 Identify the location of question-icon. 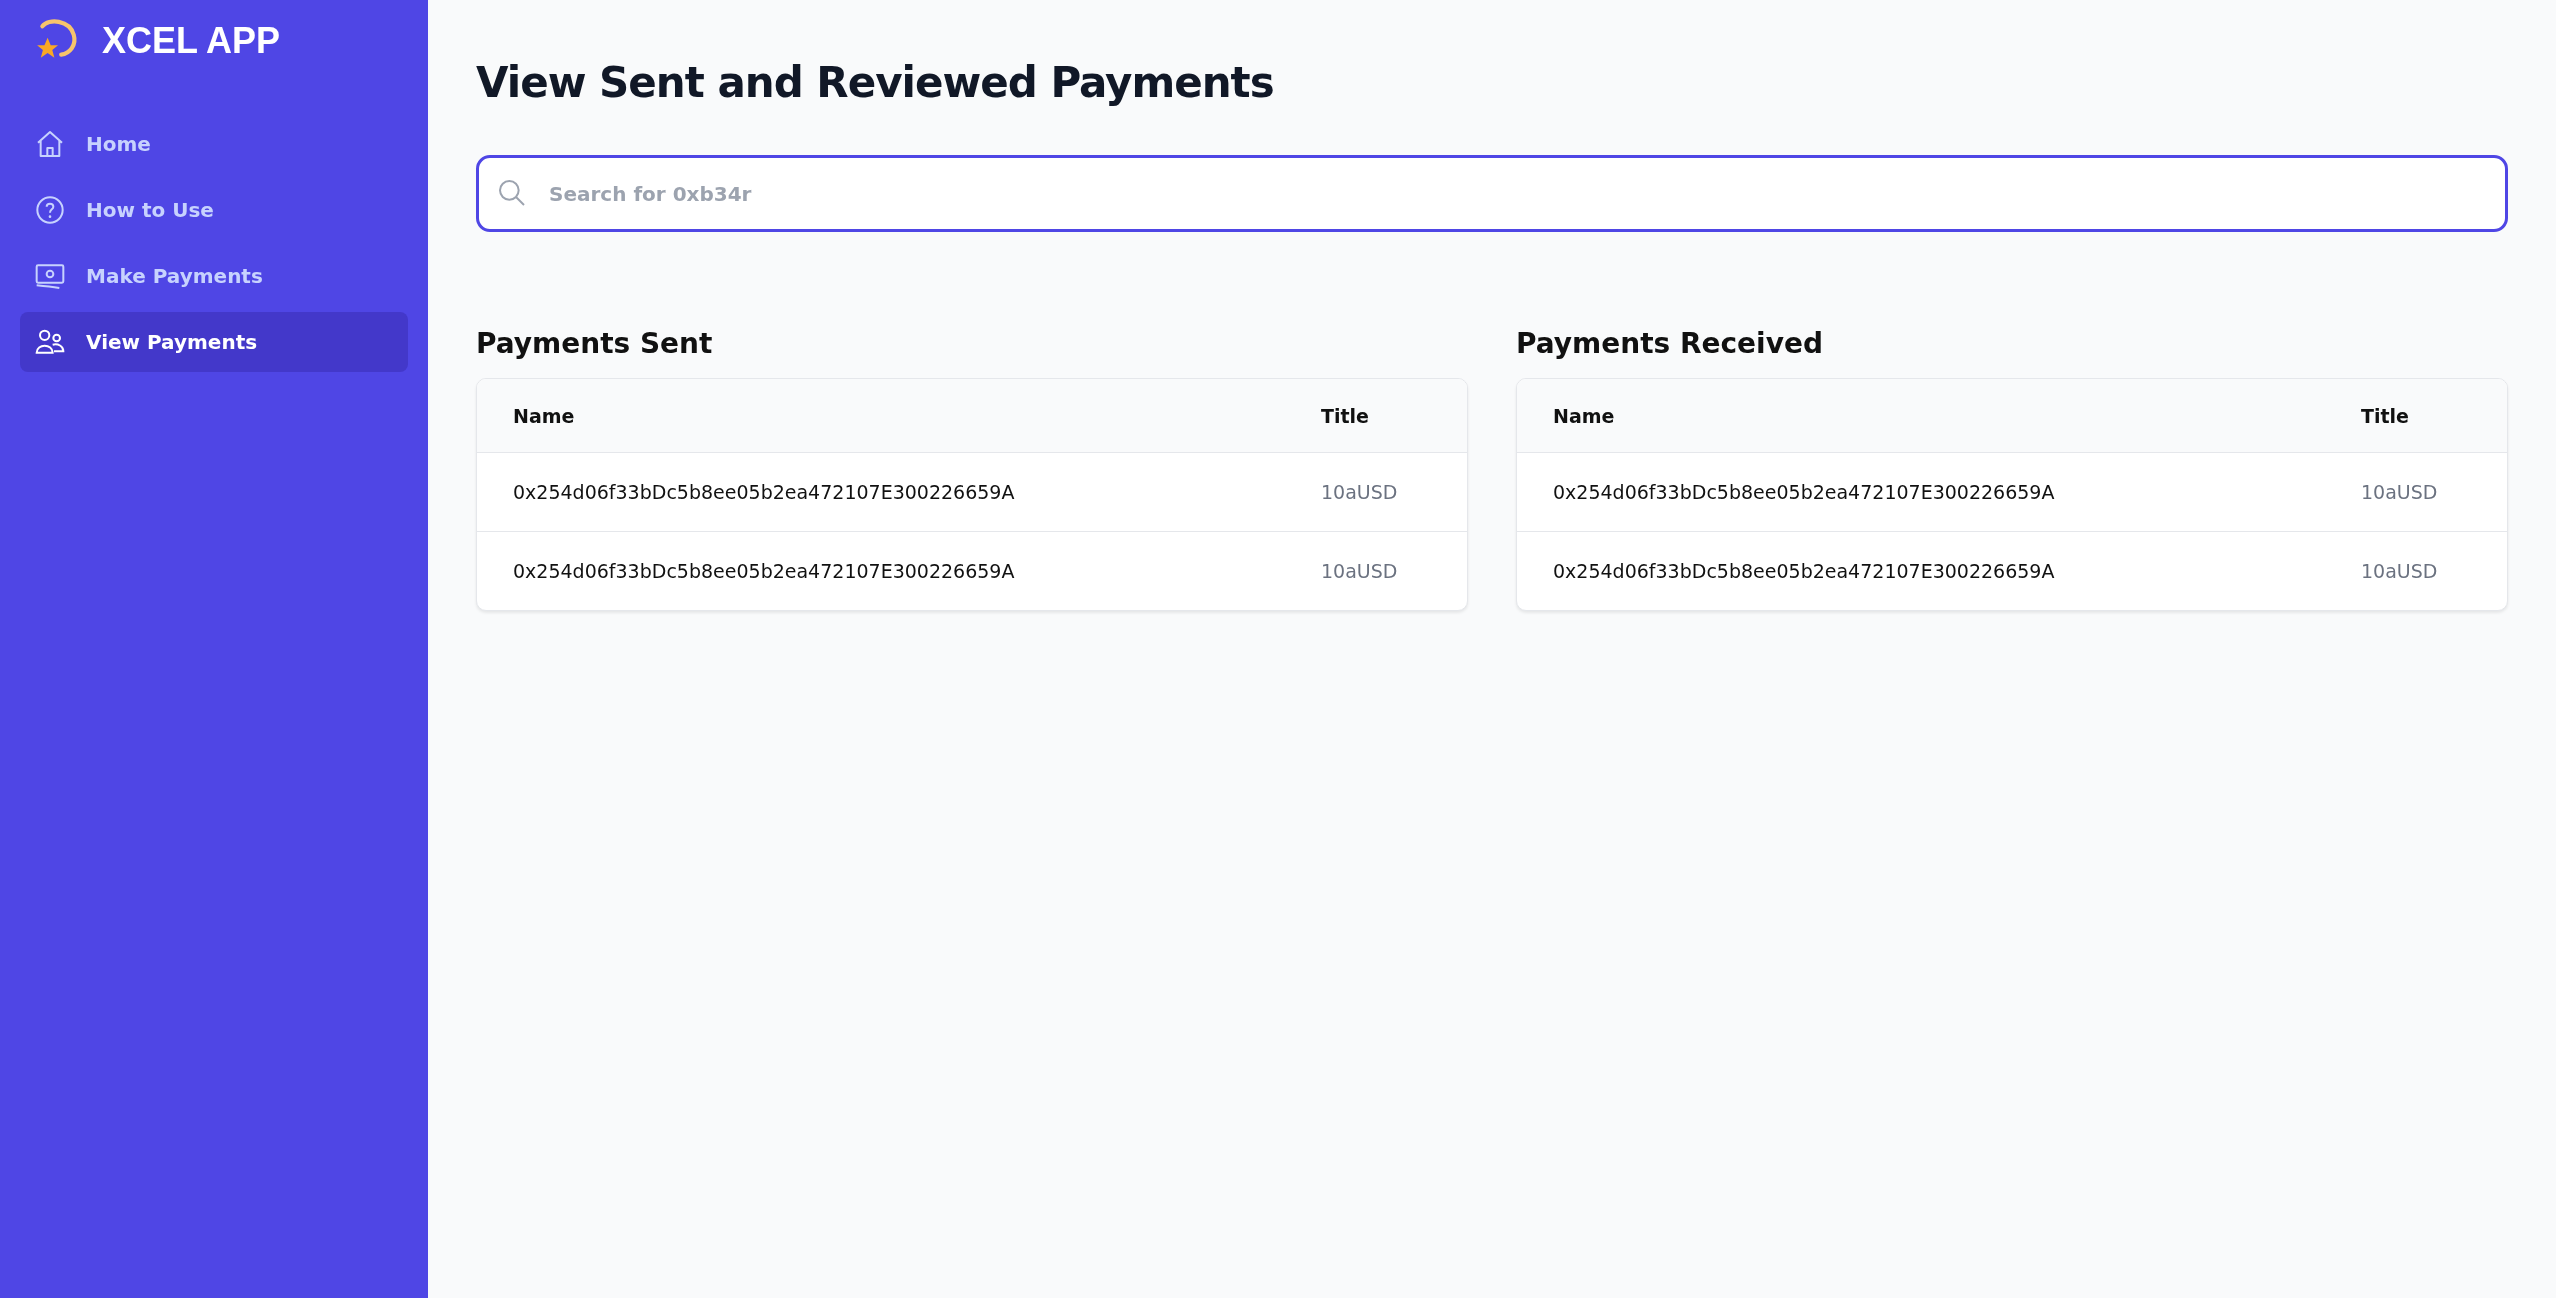
(50, 210).